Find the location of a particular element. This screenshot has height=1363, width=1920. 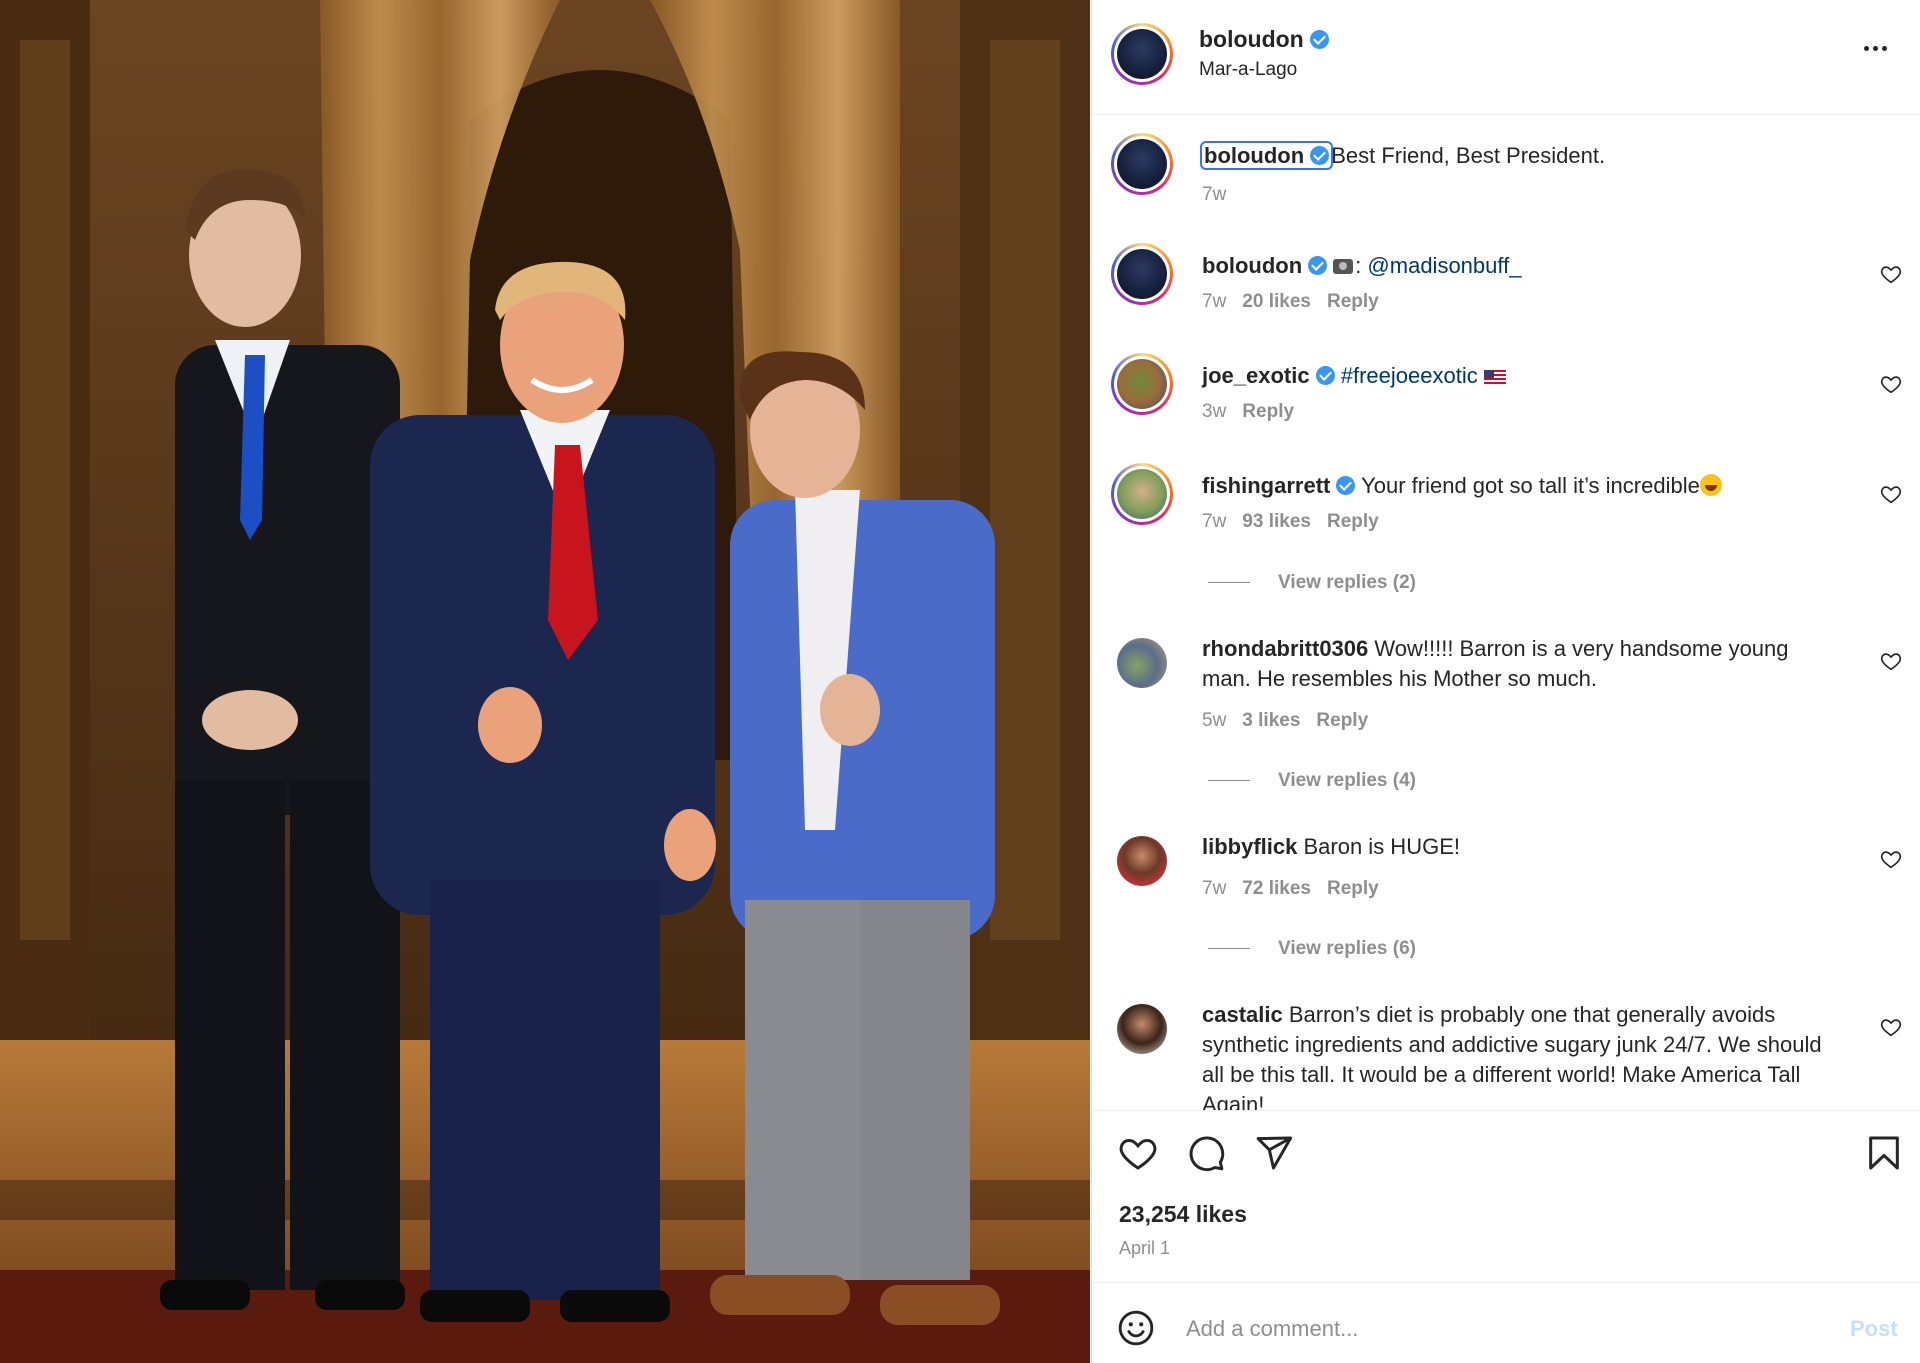

comment-username: fishingarrett is located at coordinates (1266, 485).